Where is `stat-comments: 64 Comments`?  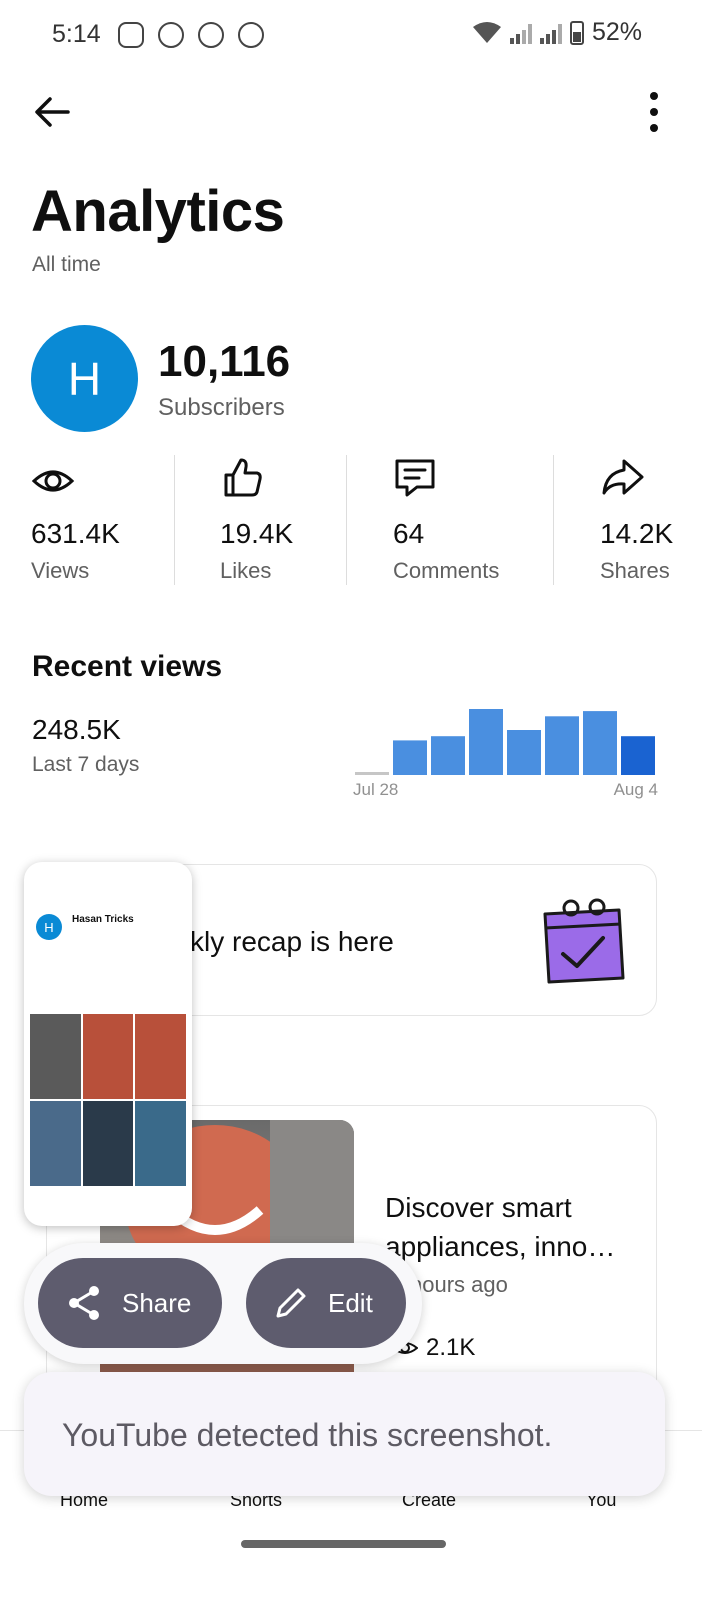
stat-comments: 64 Comments is located at coordinates (463, 520).